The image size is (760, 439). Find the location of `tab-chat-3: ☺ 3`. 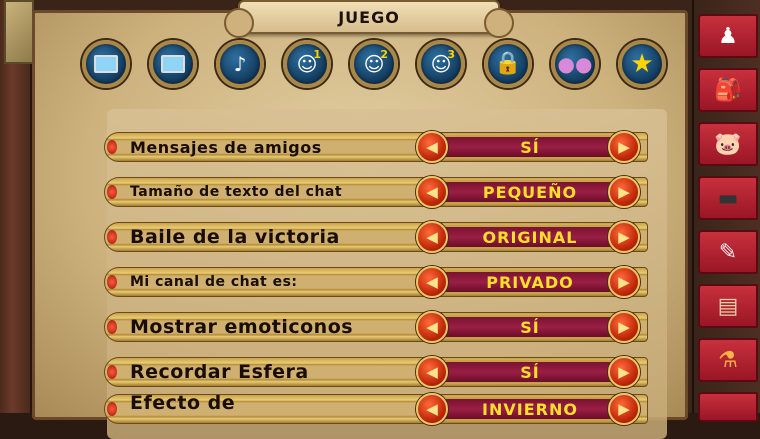

tab-chat-3: ☺ 3 is located at coordinates (441, 64).